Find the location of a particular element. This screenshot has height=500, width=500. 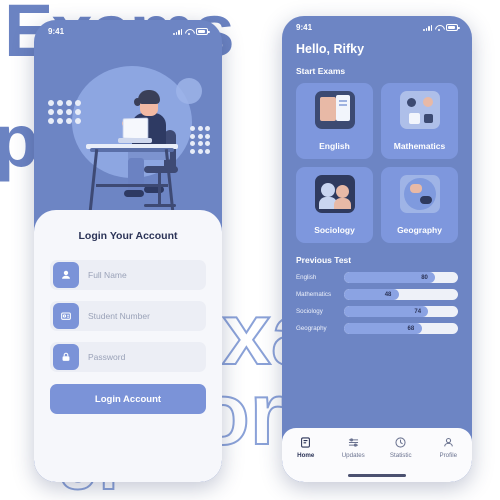

illustration-laptop-base is located at coordinates (135, 140).